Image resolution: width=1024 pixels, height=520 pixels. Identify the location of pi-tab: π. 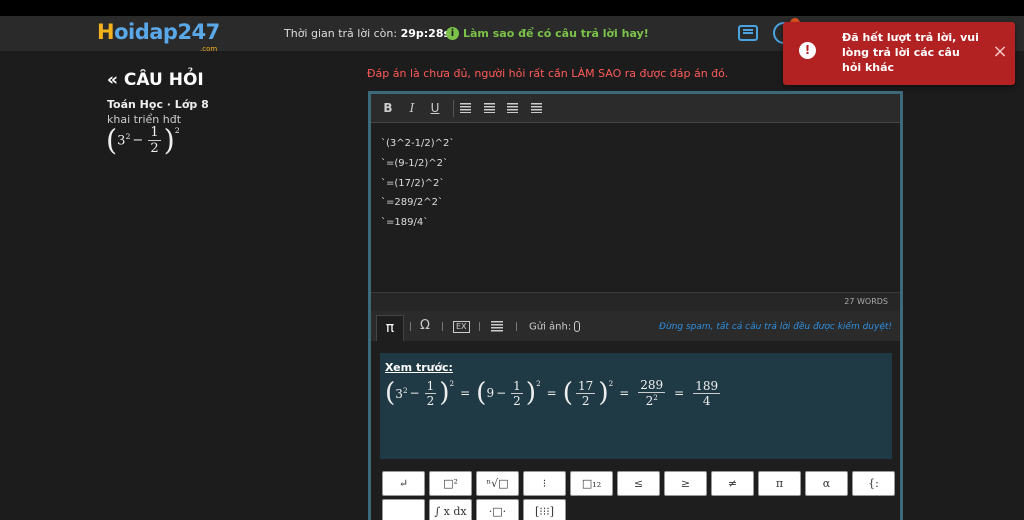
(390, 328).